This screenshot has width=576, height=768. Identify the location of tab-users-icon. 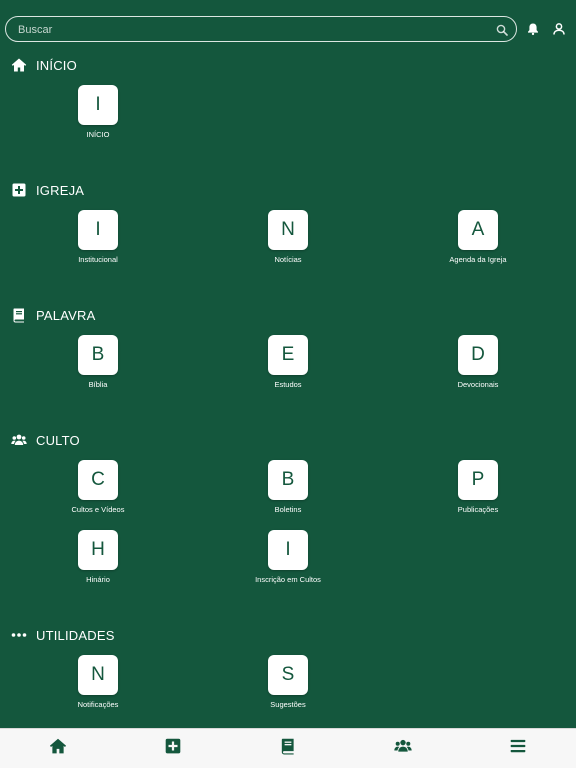
(403, 746).